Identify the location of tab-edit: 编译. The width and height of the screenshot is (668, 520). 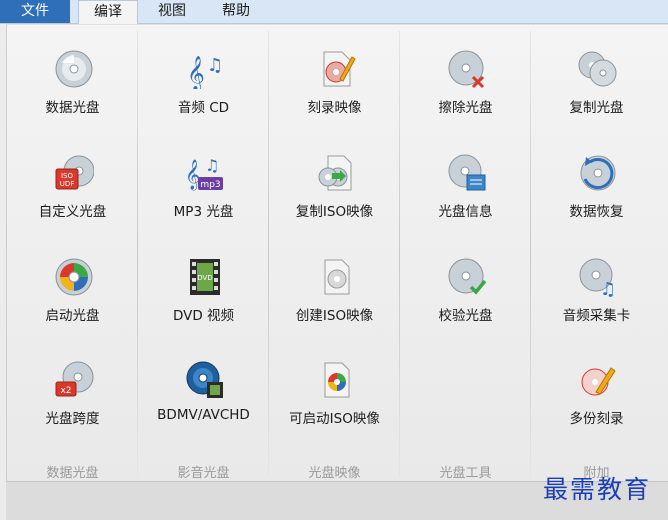
(108, 12).